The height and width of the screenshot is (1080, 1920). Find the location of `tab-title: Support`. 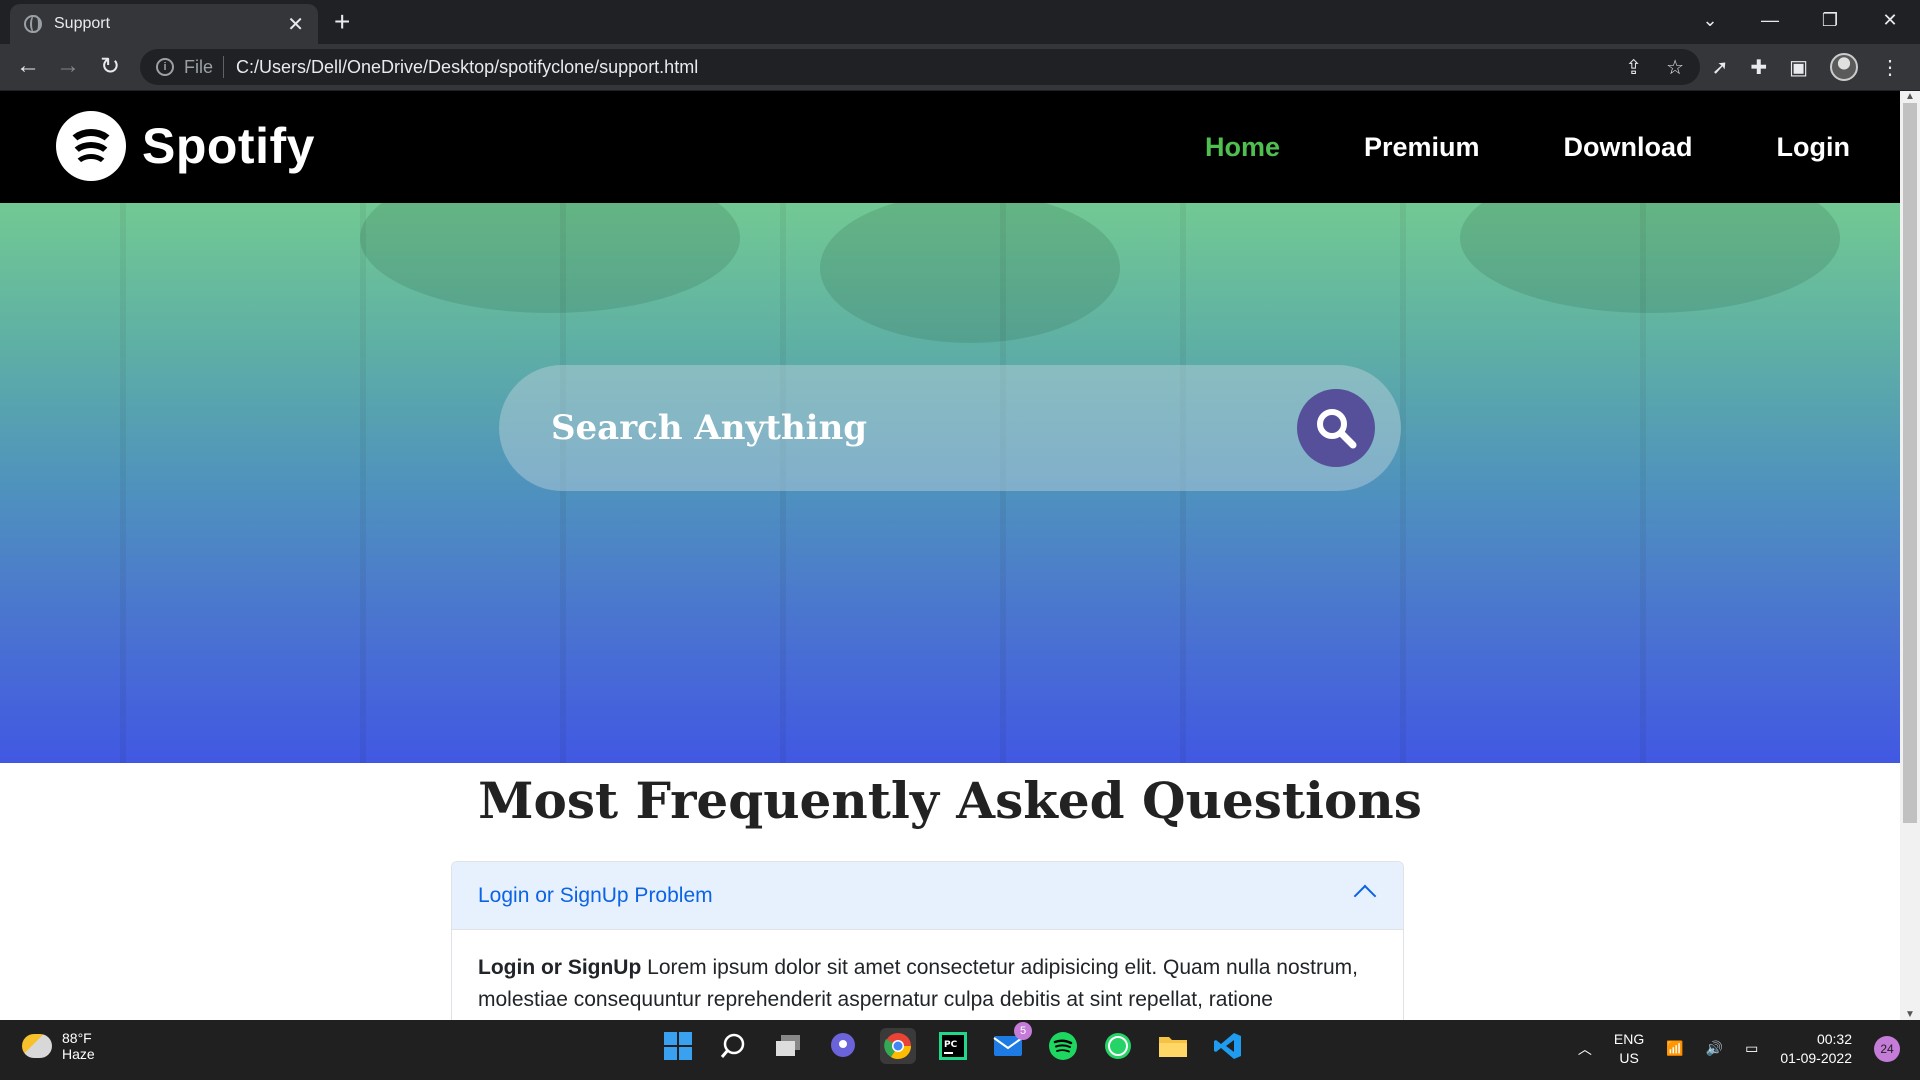

tab-title: Support is located at coordinates (82, 23).